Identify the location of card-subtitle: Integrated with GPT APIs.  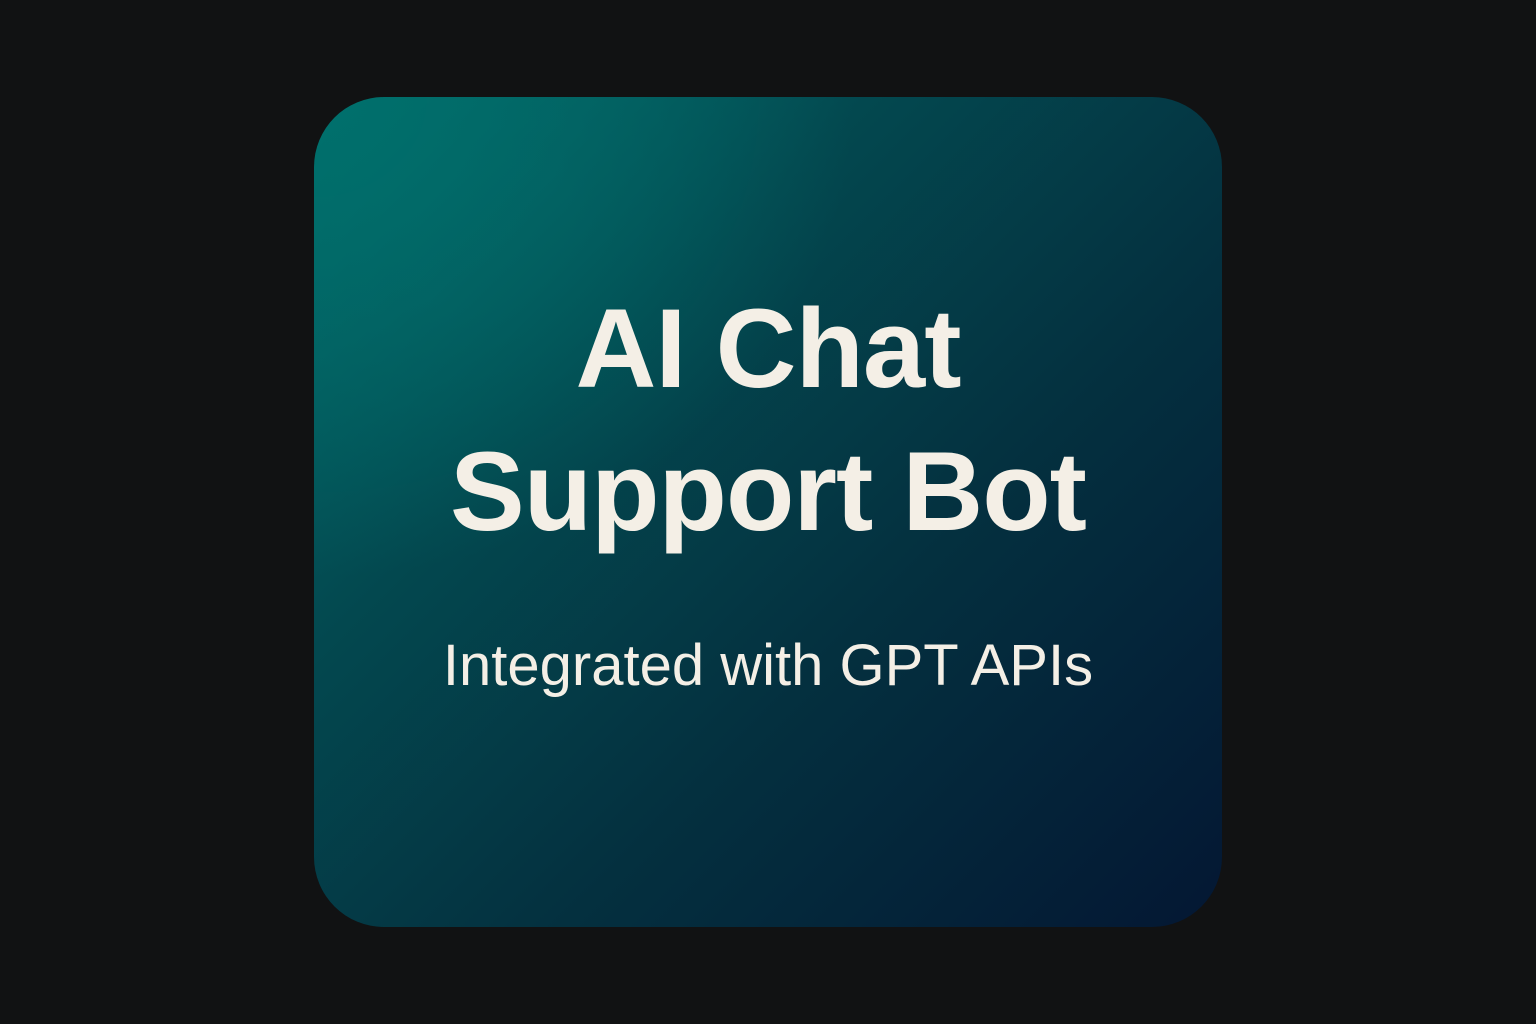
(768, 665).